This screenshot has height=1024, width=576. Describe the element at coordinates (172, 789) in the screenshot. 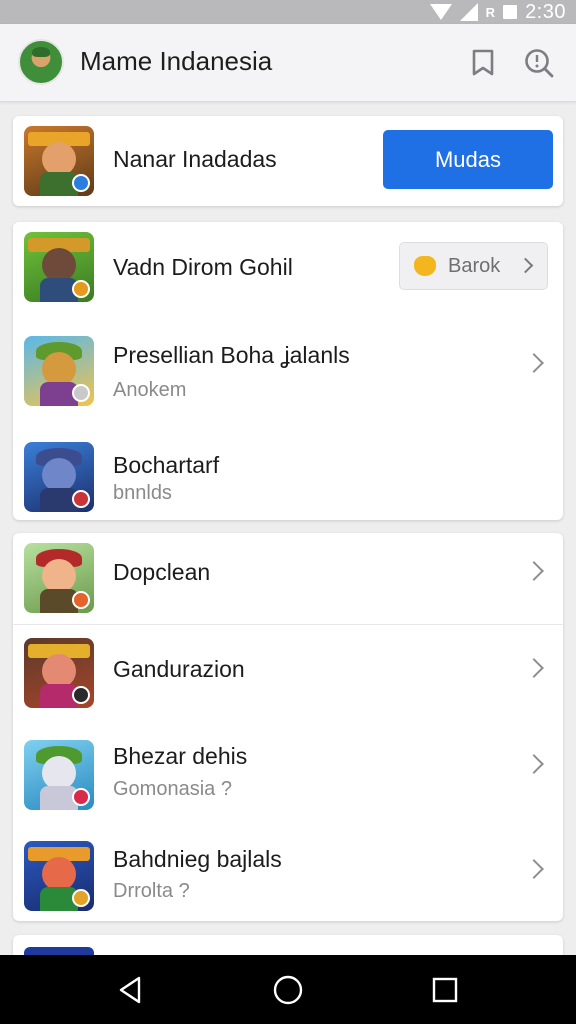

I see `item-subtitle: Gomonasia ?` at that location.